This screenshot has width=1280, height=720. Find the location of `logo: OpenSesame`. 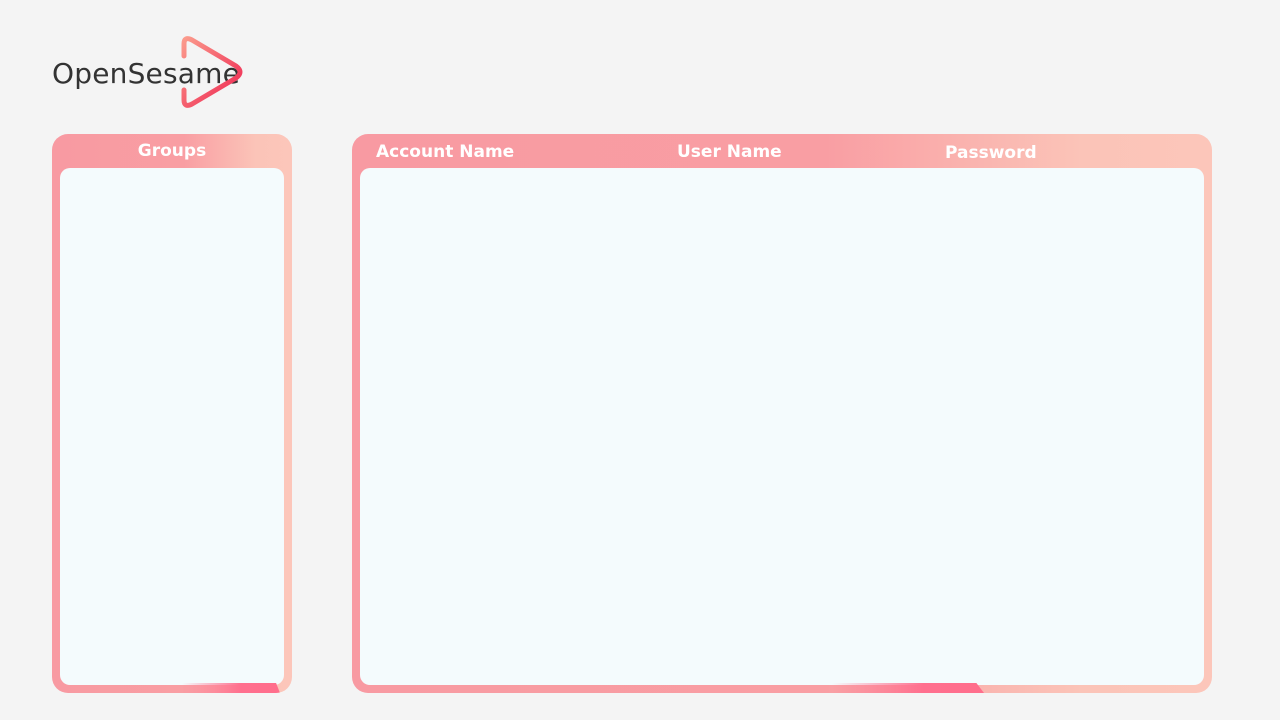

logo: OpenSesame is located at coordinates (152, 74).